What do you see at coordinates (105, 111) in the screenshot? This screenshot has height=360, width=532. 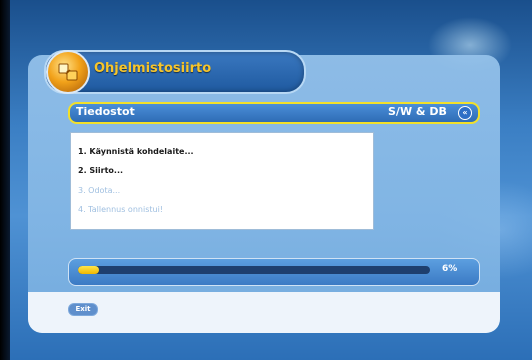 I see `tab-files: Tiedostot` at bounding box center [105, 111].